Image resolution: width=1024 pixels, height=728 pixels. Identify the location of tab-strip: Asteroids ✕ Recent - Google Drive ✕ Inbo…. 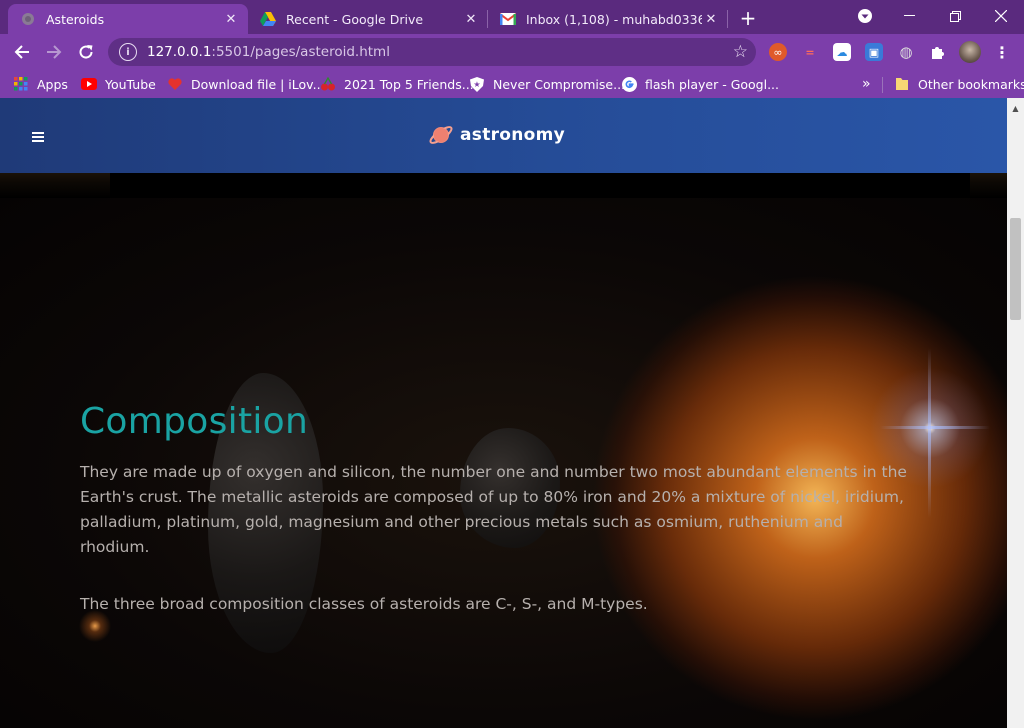
(512, 17).